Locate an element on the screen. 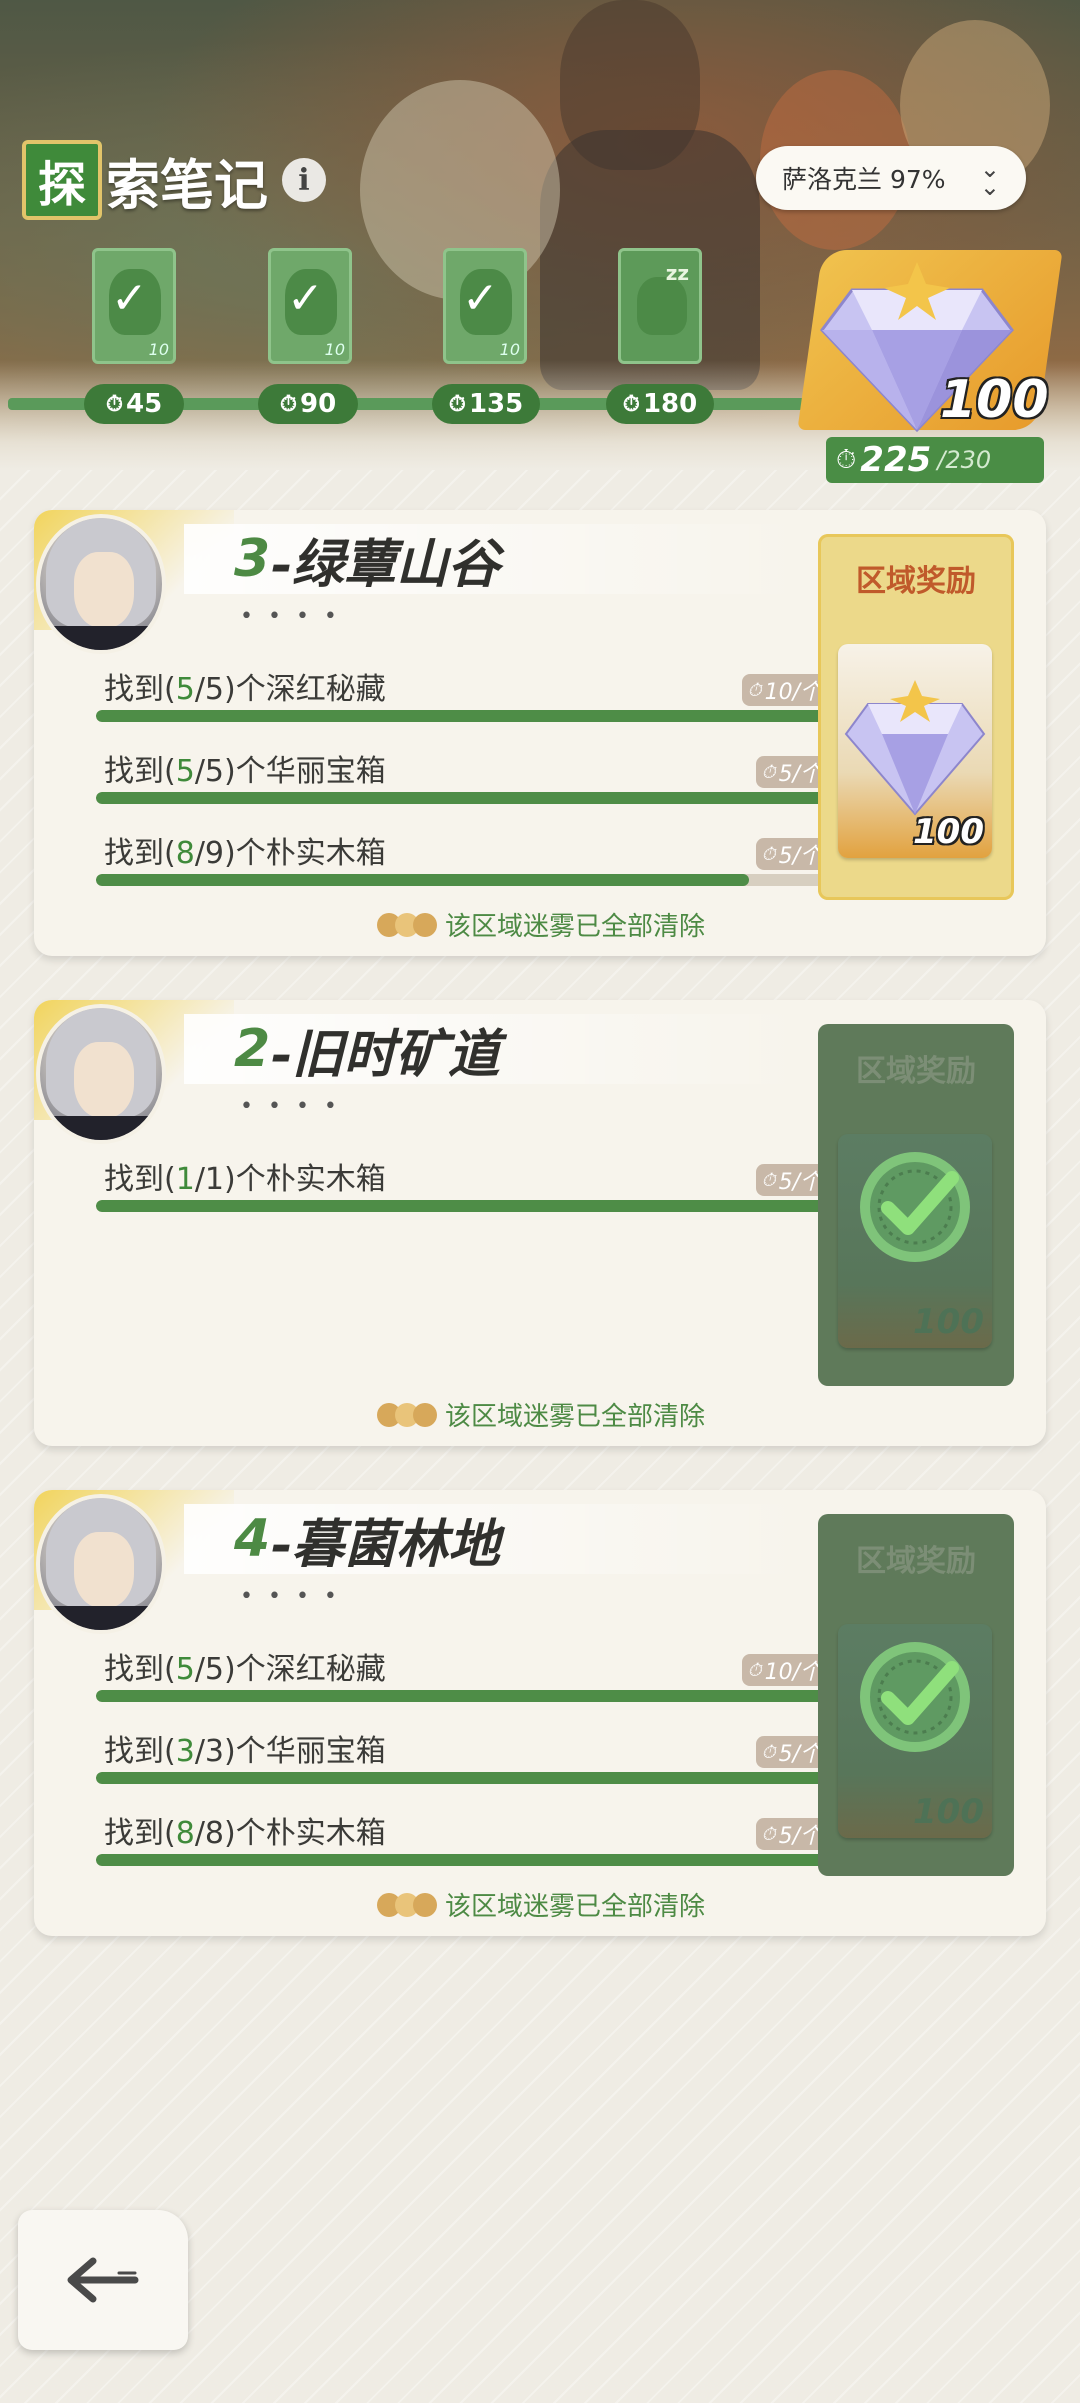 This screenshot has width=1080, height=2403. milestone-card-90: ✓ 10 is located at coordinates (310, 306).